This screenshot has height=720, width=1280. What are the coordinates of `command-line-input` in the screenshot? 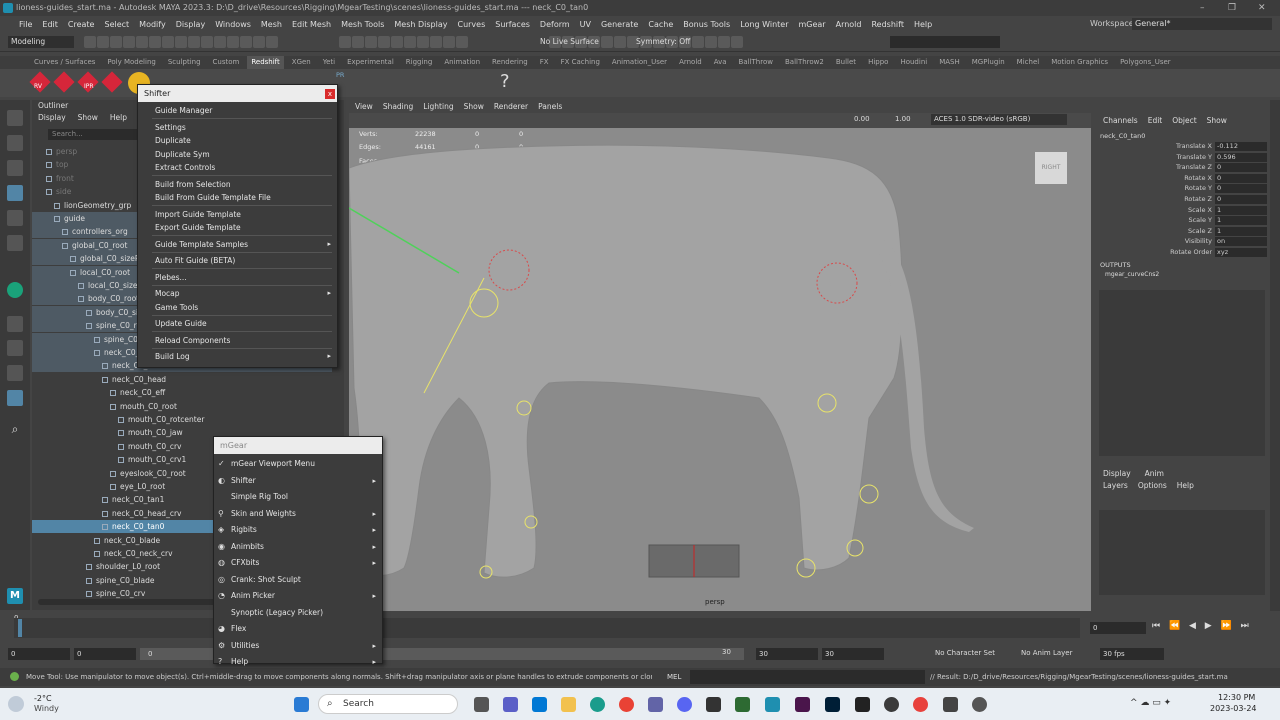 It's located at (807, 677).